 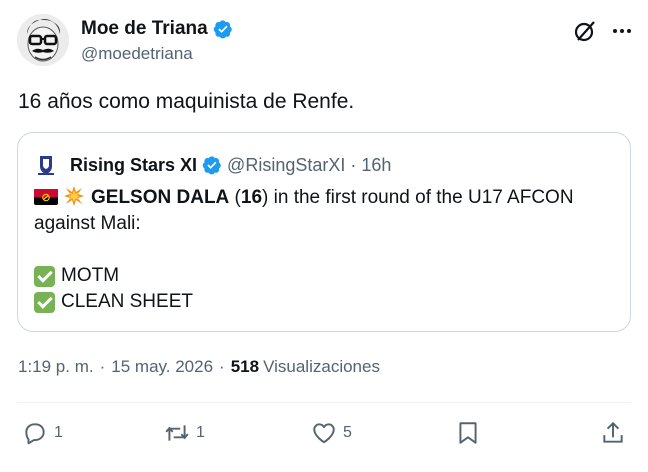 What do you see at coordinates (235, 197) in the screenshot?
I see `quote-paren: (` at bounding box center [235, 197].